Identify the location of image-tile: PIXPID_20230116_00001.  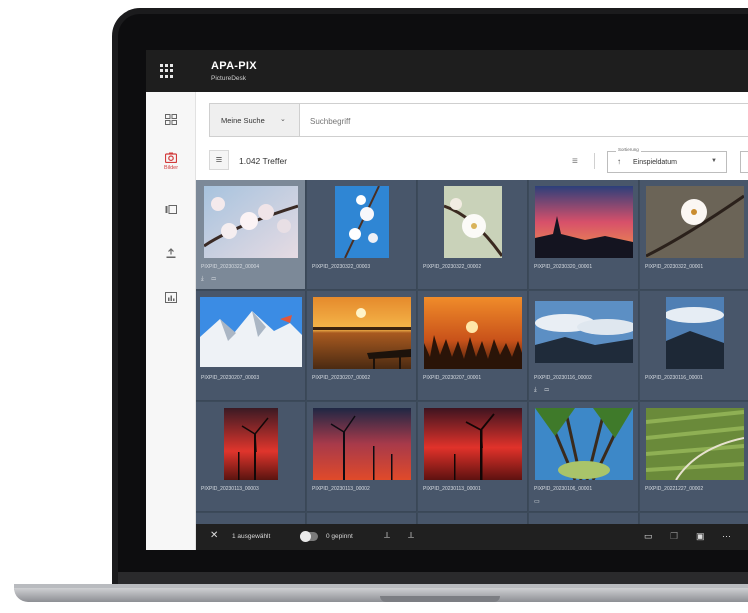
(694, 346).